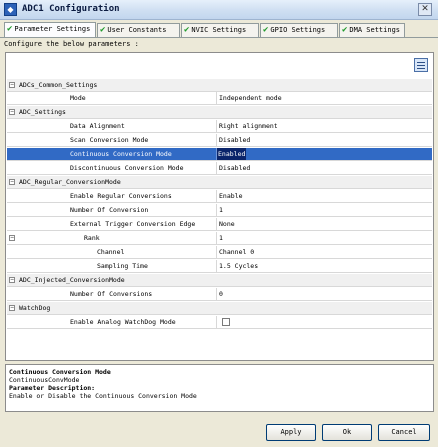  Describe the element at coordinates (78, 98) in the screenshot. I see `param-name: Mode` at that location.